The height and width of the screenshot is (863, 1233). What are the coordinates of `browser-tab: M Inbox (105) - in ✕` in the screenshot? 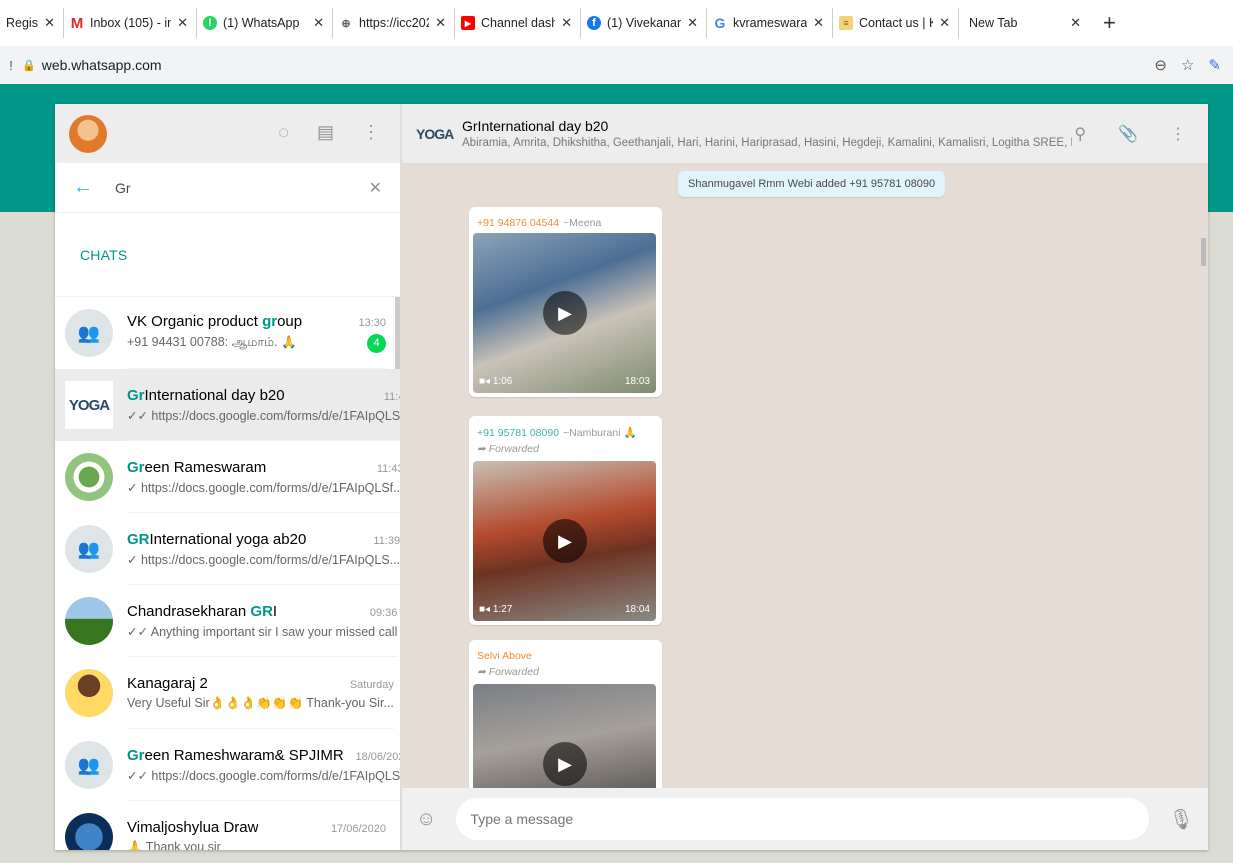 It's located at (130, 23).